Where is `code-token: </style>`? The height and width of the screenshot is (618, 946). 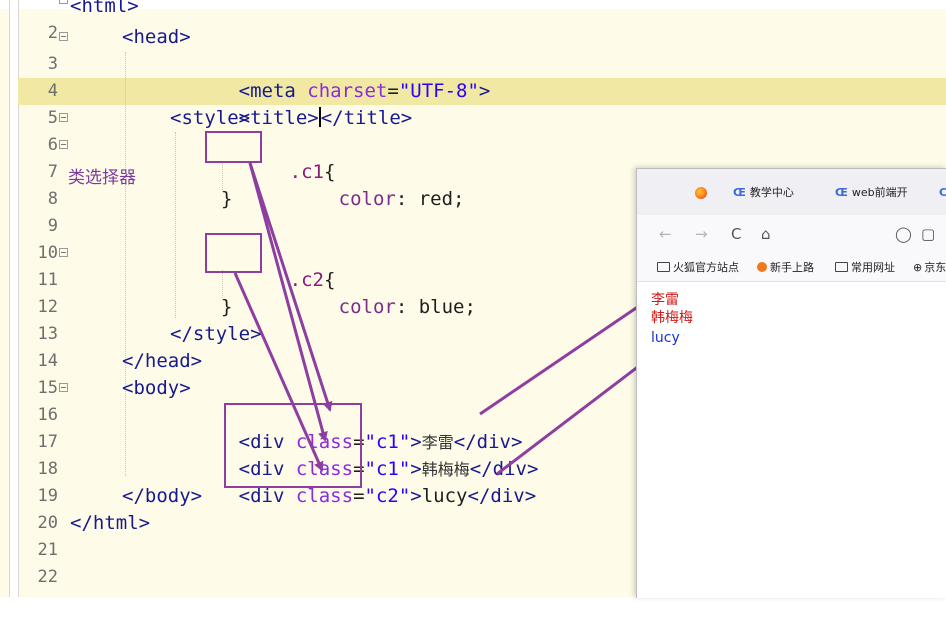
code-token: </style> is located at coordinates (216, 334).